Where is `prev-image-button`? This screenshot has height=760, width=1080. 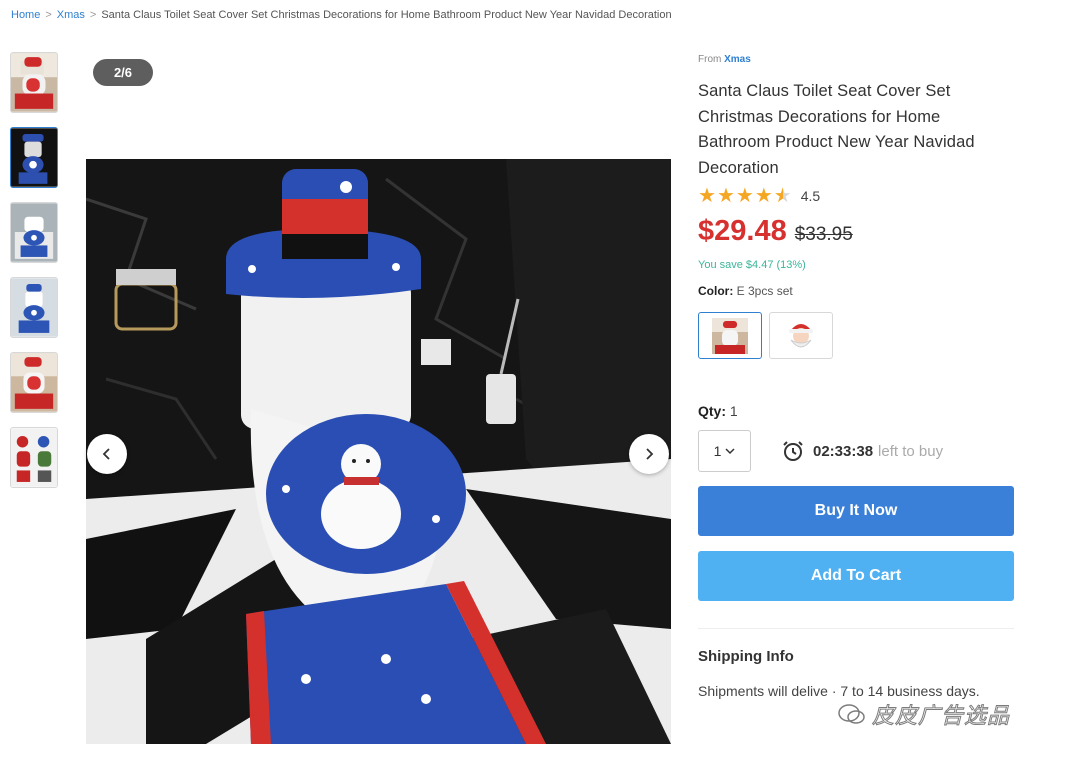 prev-image-button is located at coordinates (107, 454).